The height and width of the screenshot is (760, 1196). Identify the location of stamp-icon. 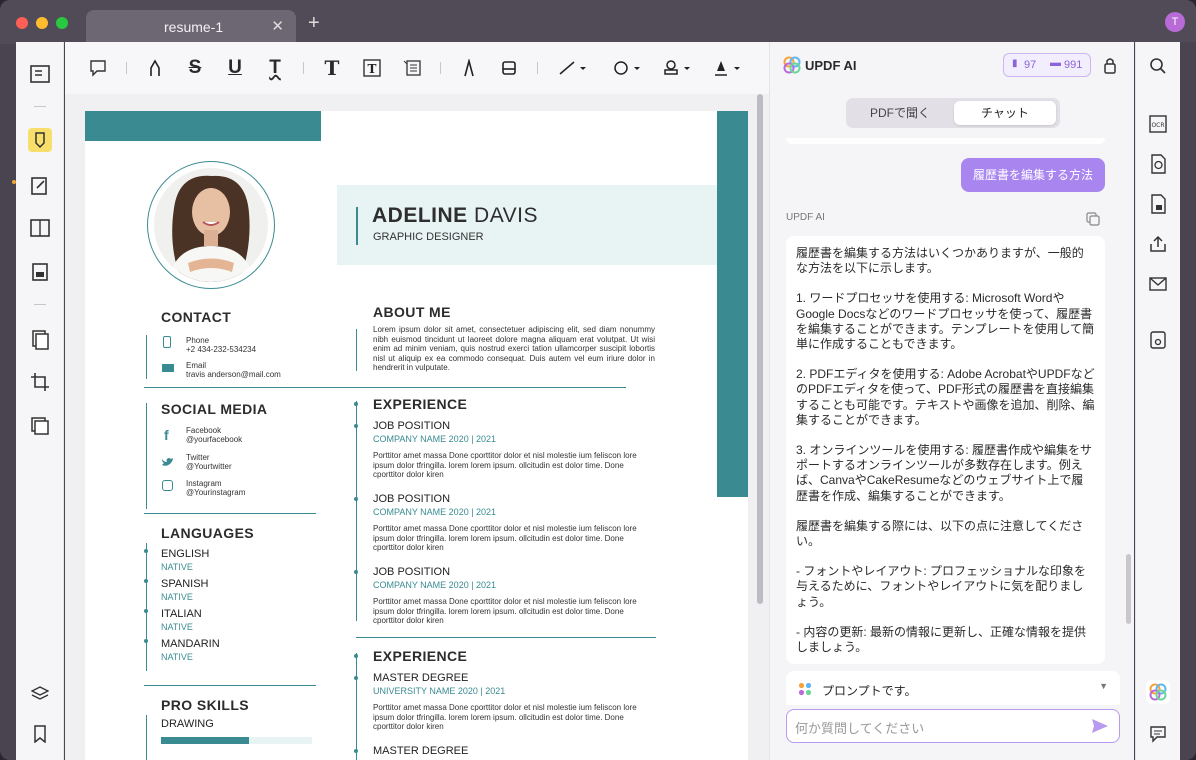
(677, 68).